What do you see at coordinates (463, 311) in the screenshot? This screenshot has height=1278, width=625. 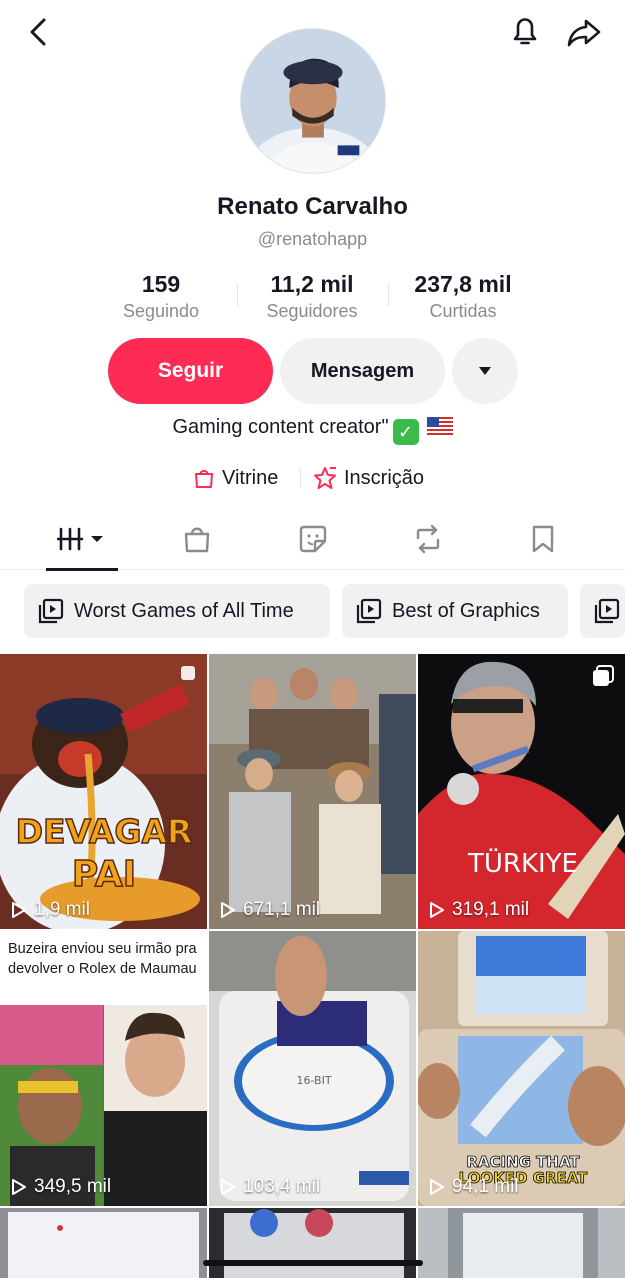 I see `stat-likes-label: Curtidas` at bounding box center [463, 311].